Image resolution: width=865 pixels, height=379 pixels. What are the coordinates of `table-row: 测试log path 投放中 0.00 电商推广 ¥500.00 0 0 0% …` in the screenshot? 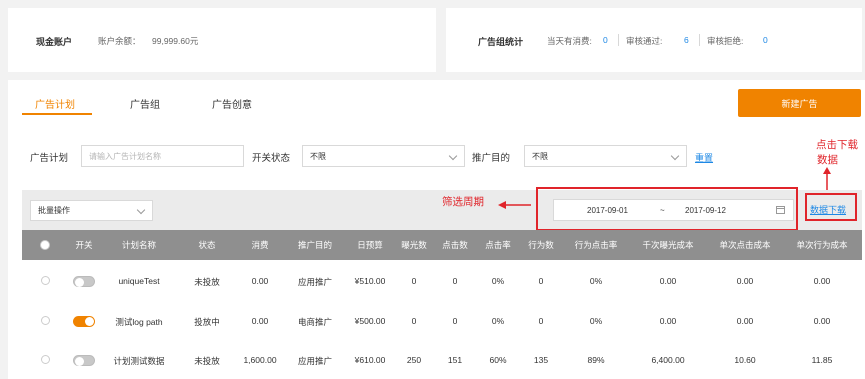 It's located at (442, 320).